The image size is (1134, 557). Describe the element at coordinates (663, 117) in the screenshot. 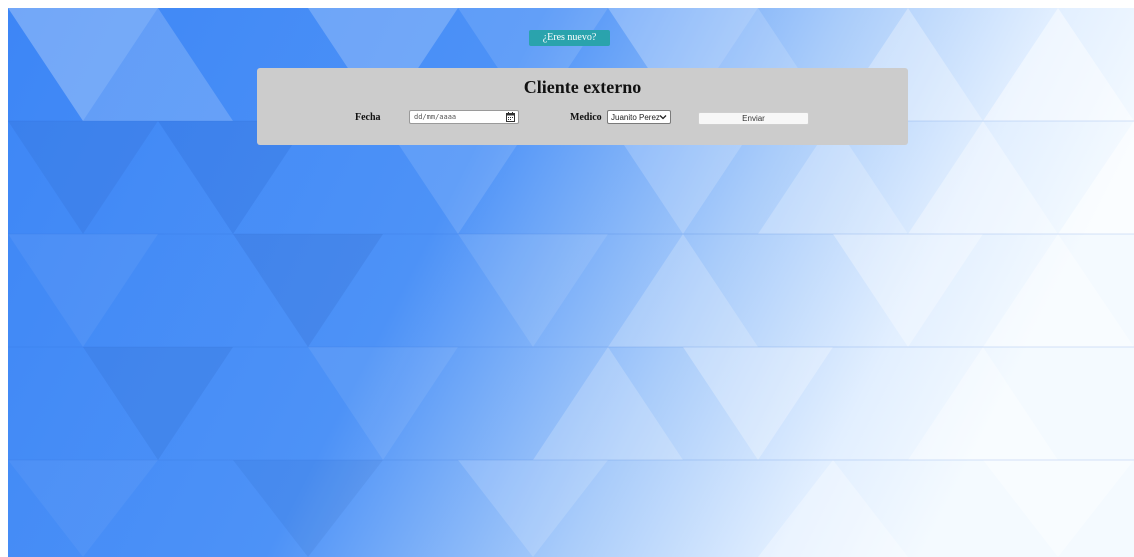

I see `chevron-down-icon` at that location.